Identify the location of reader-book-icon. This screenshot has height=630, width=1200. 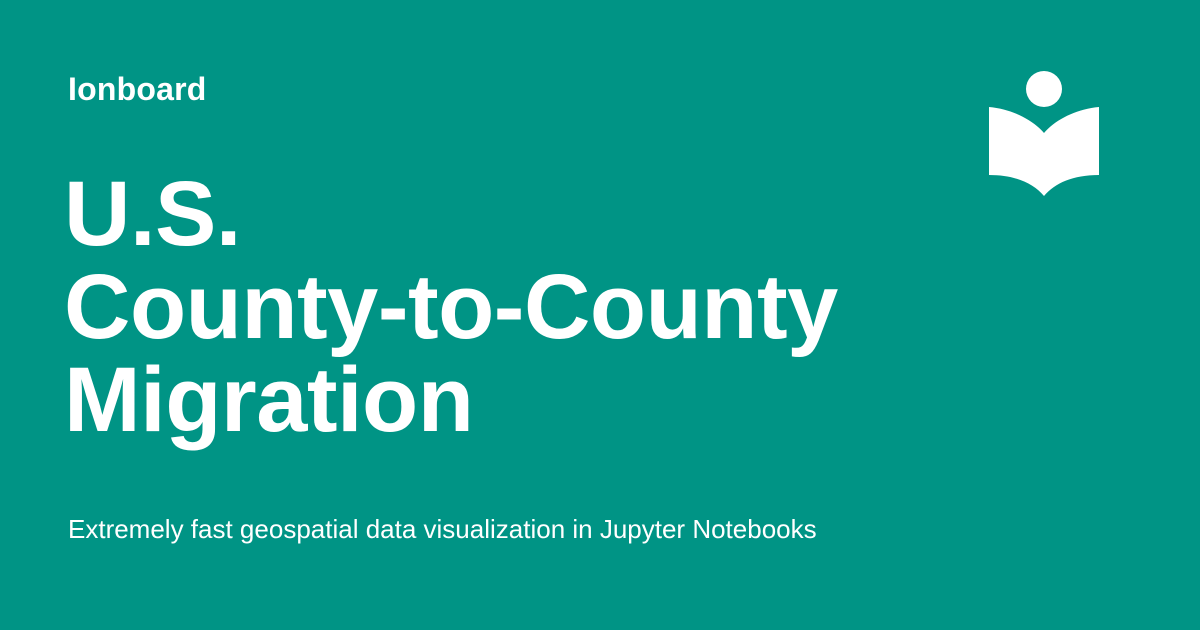
(1044, 133).